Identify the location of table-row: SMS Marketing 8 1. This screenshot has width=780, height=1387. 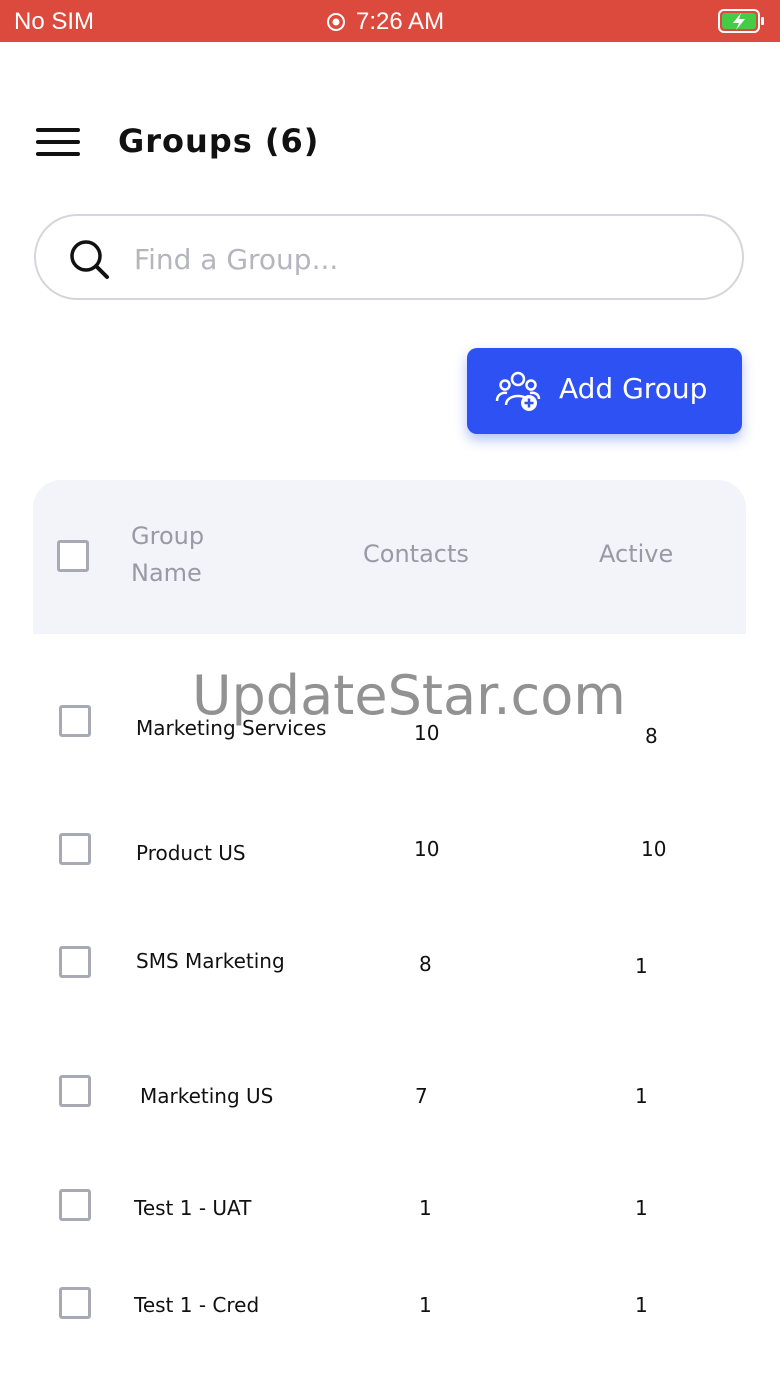
(389, 976).